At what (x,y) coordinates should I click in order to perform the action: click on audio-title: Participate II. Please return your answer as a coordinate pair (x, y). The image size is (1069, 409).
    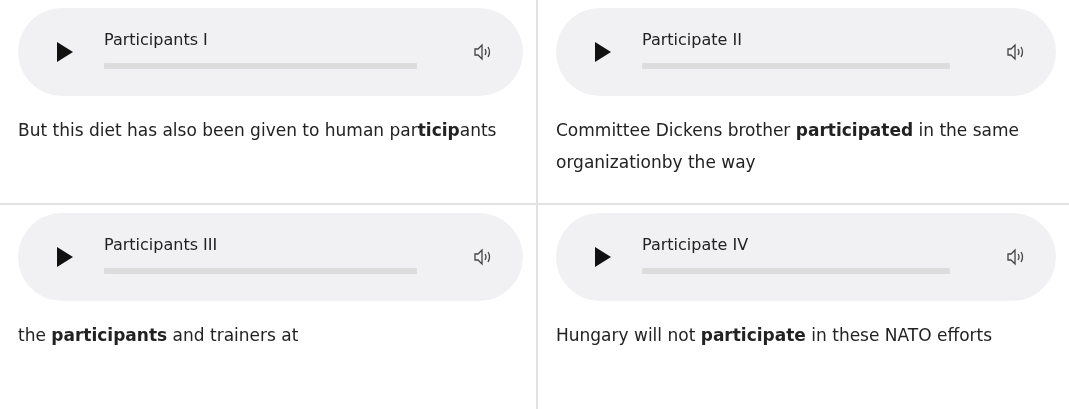
    Looking at the image, I should click on (692, 39).